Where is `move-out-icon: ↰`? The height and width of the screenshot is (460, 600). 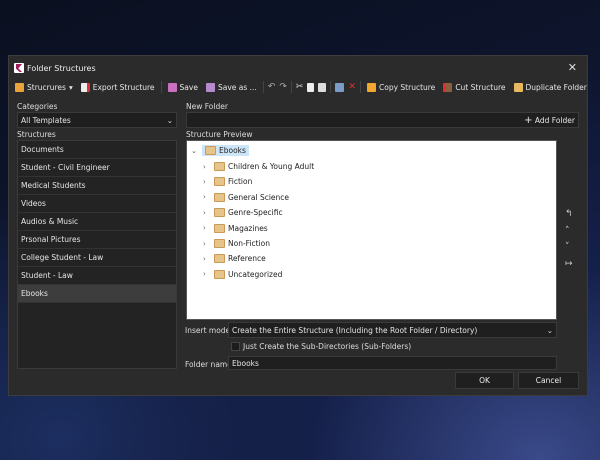 move-out-icon: ↰ is located at coordinates (569, 214).